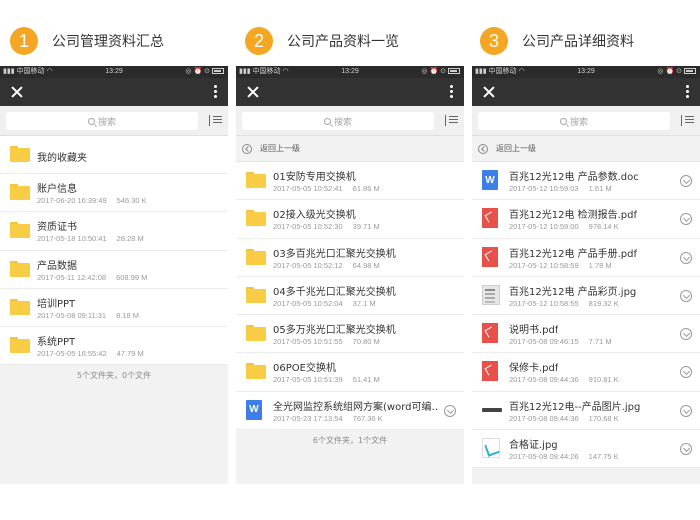 This screenshot has width=700, height=520. What do you see at coordinates (573, 216) in the screenshot?
I see `item-name: 百兆12光12电 检测报告.pdf` at bounding box center [573, 216].